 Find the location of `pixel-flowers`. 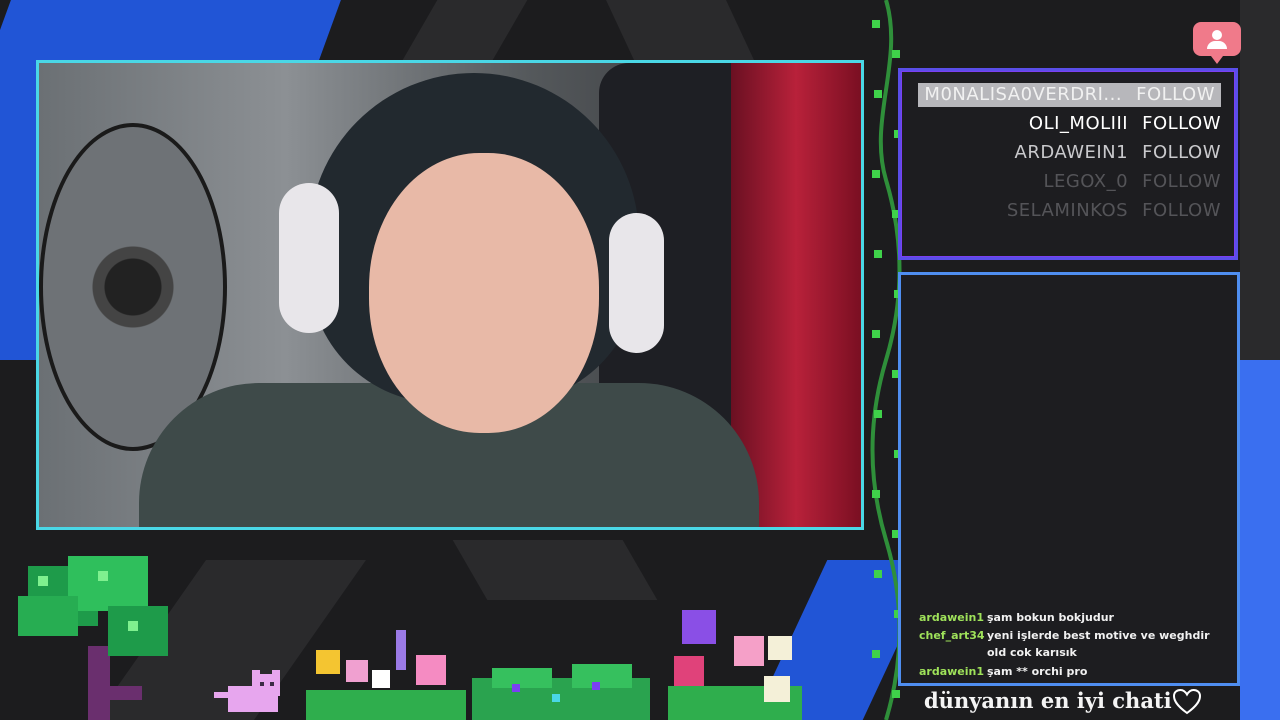

pixel-flowers is located at coordinates (386, 675).